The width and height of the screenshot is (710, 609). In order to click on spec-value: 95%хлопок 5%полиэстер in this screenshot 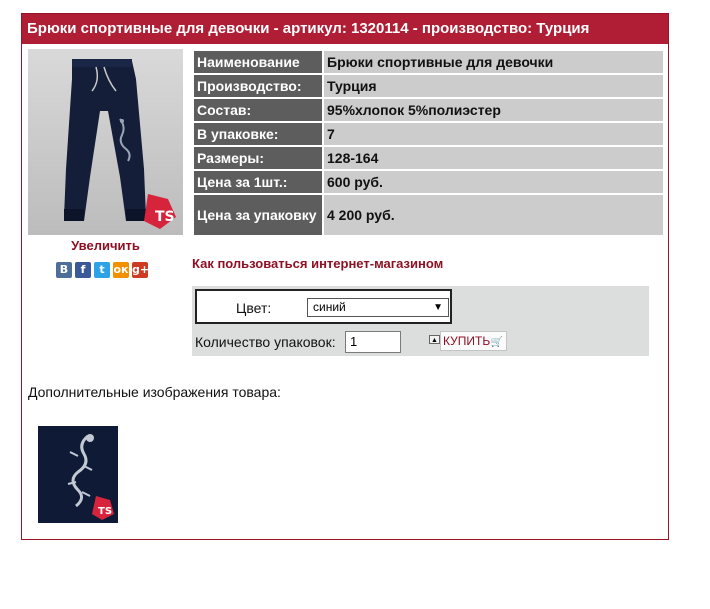, I will do `click(493, 110)`.